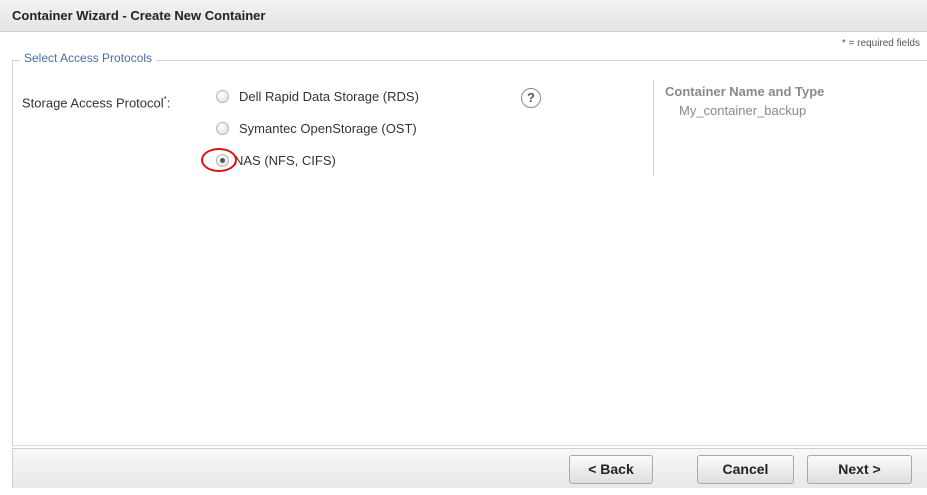  I want to click on summary-container-name: My_container_backup, so click(743, 110).